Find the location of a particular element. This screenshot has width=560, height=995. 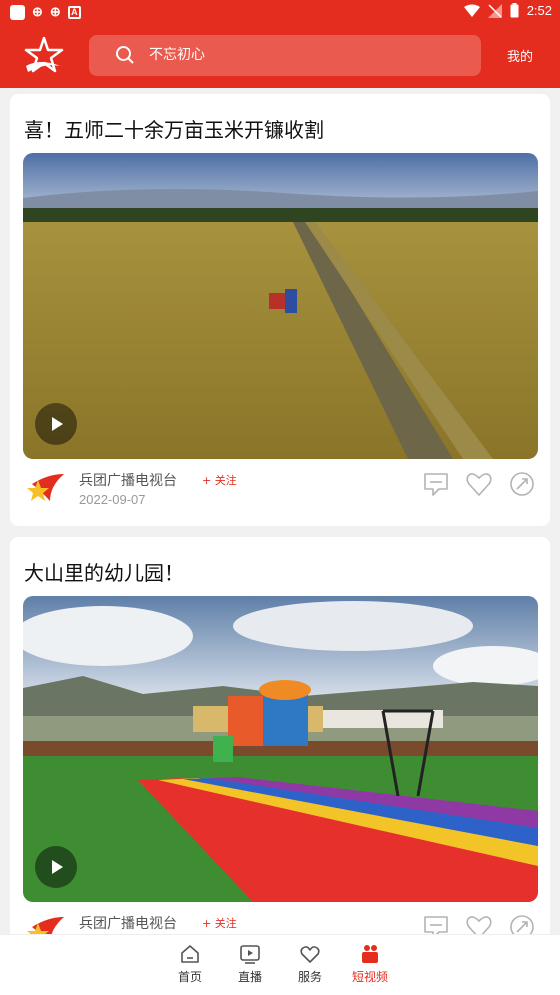

video-meta: 兵团广播电视台 + 关注 2022-09-07 is located at coordinates (280, 488).